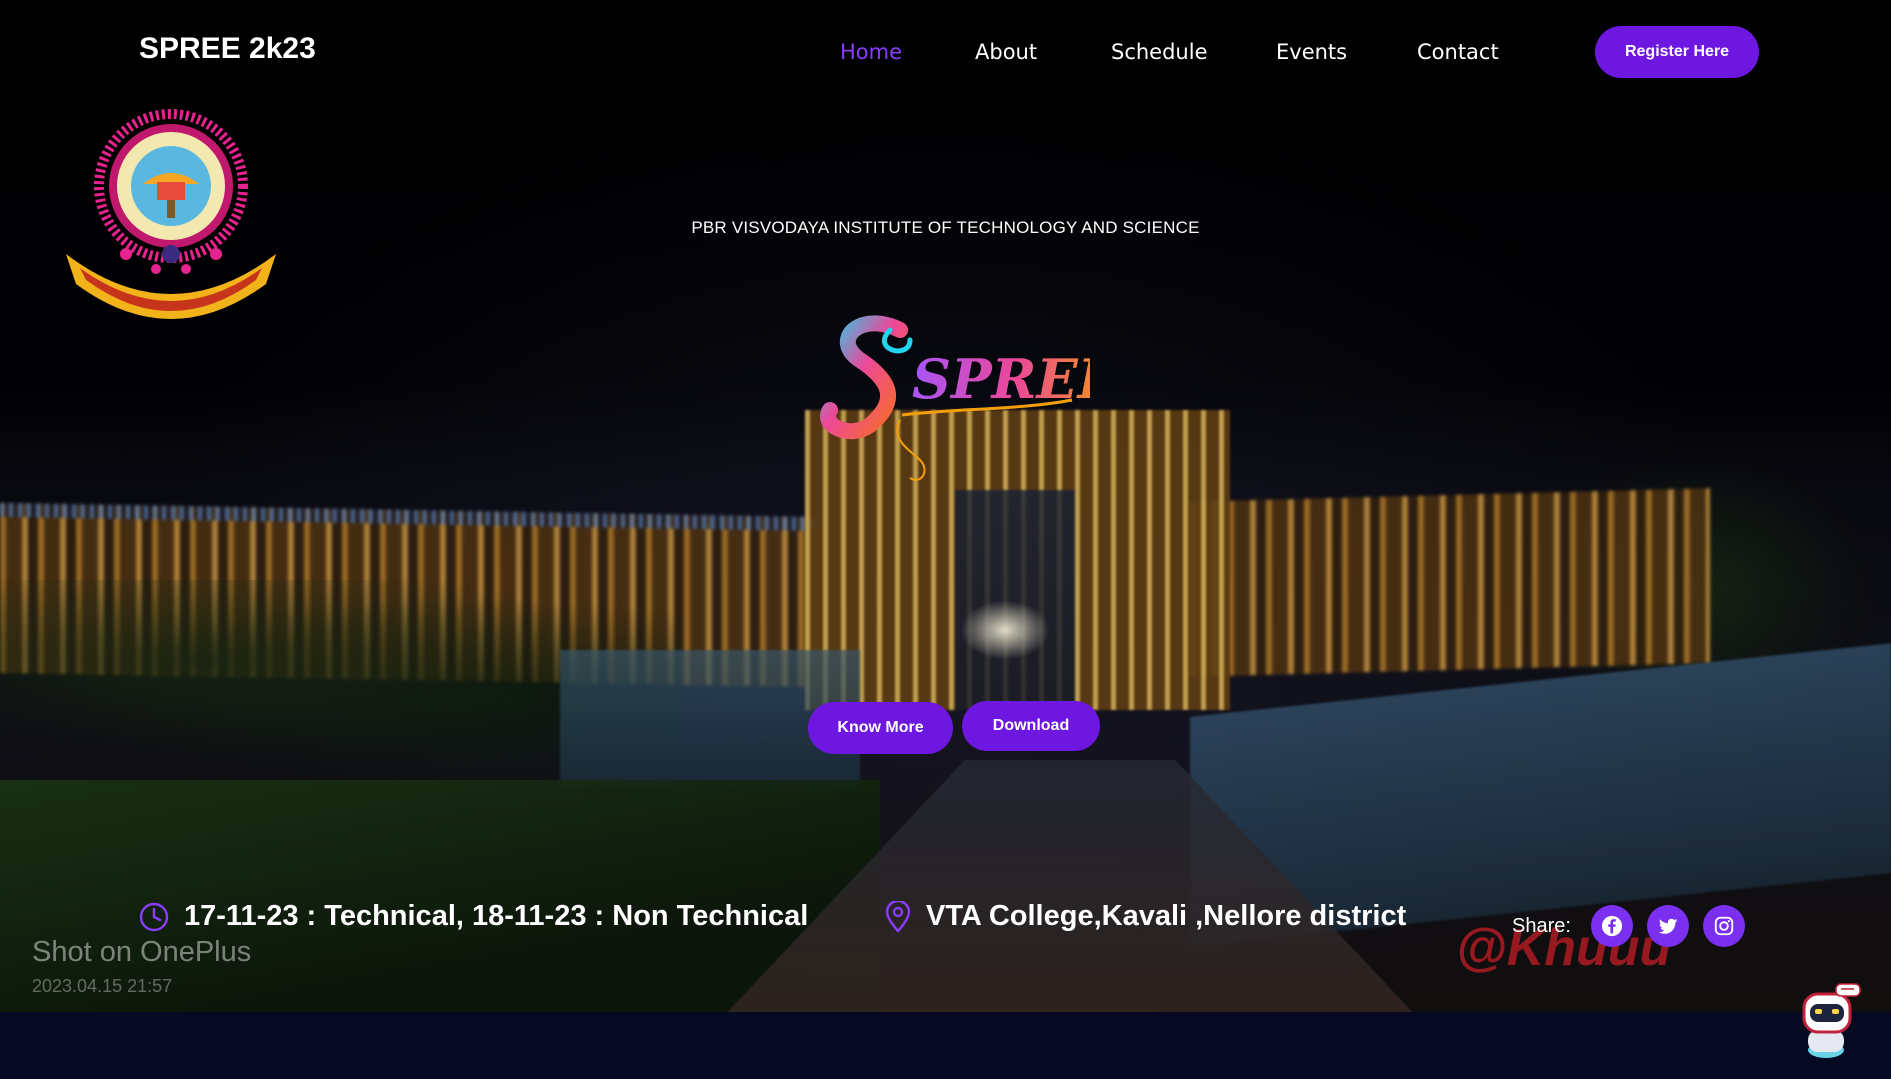 The height and width of the screenshot is (1079, 1891). I want to click on nav-link-schedule: Schedule, so click(1159, 52).